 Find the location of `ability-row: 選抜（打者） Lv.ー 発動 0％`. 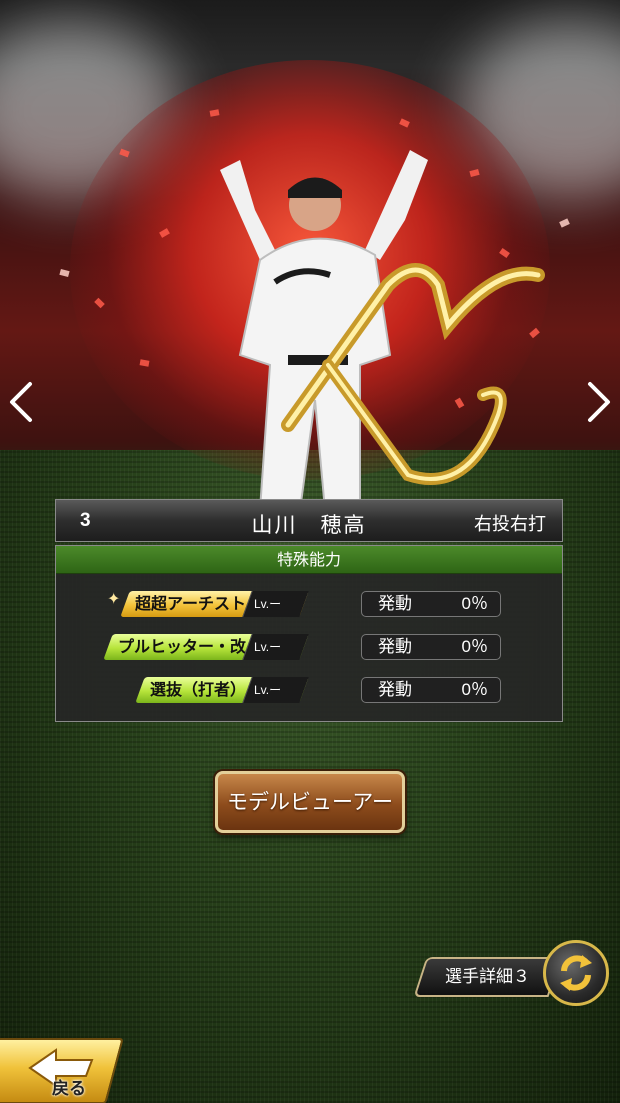

ability-row: 選抜（打者） Lv.ー 発動 0％ is located at coordinates (309, 691).